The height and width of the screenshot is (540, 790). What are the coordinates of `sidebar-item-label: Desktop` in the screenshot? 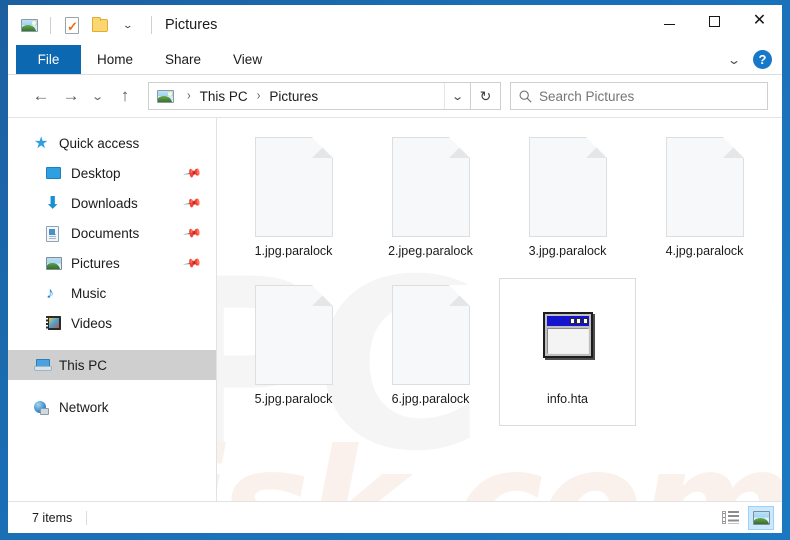 It's located at (96, 173).